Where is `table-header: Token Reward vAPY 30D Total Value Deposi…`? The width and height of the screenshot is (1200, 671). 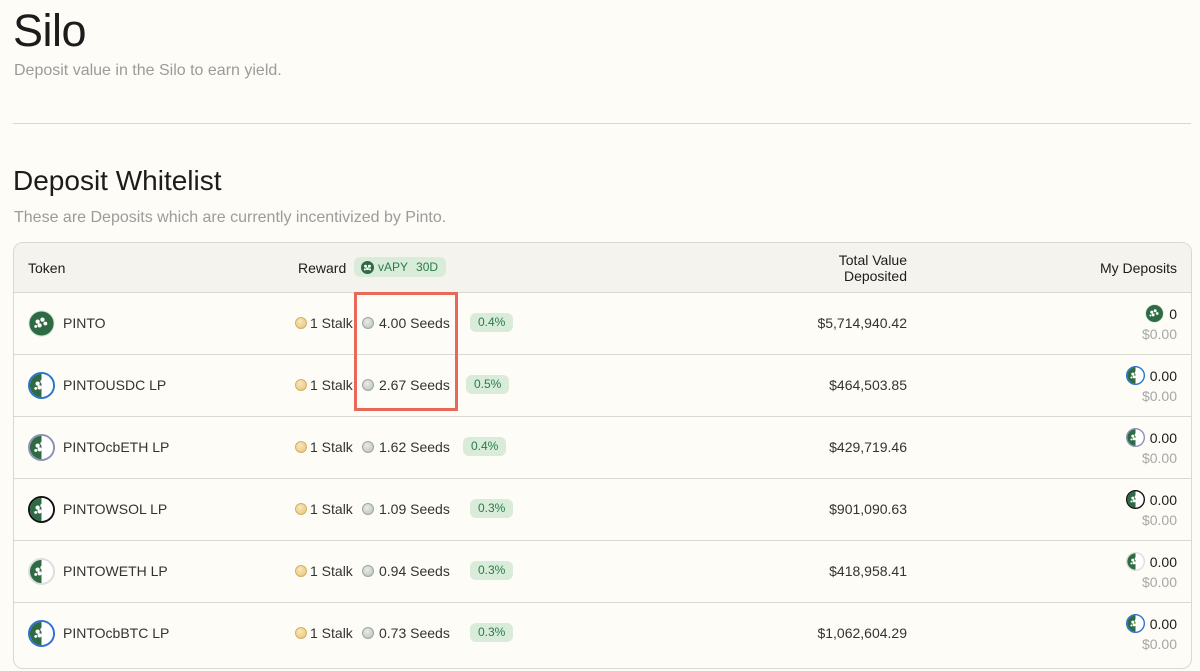 table-header: Token Reward vAPY 30D Total Value Deposi… is located at coordinates (602, 268).